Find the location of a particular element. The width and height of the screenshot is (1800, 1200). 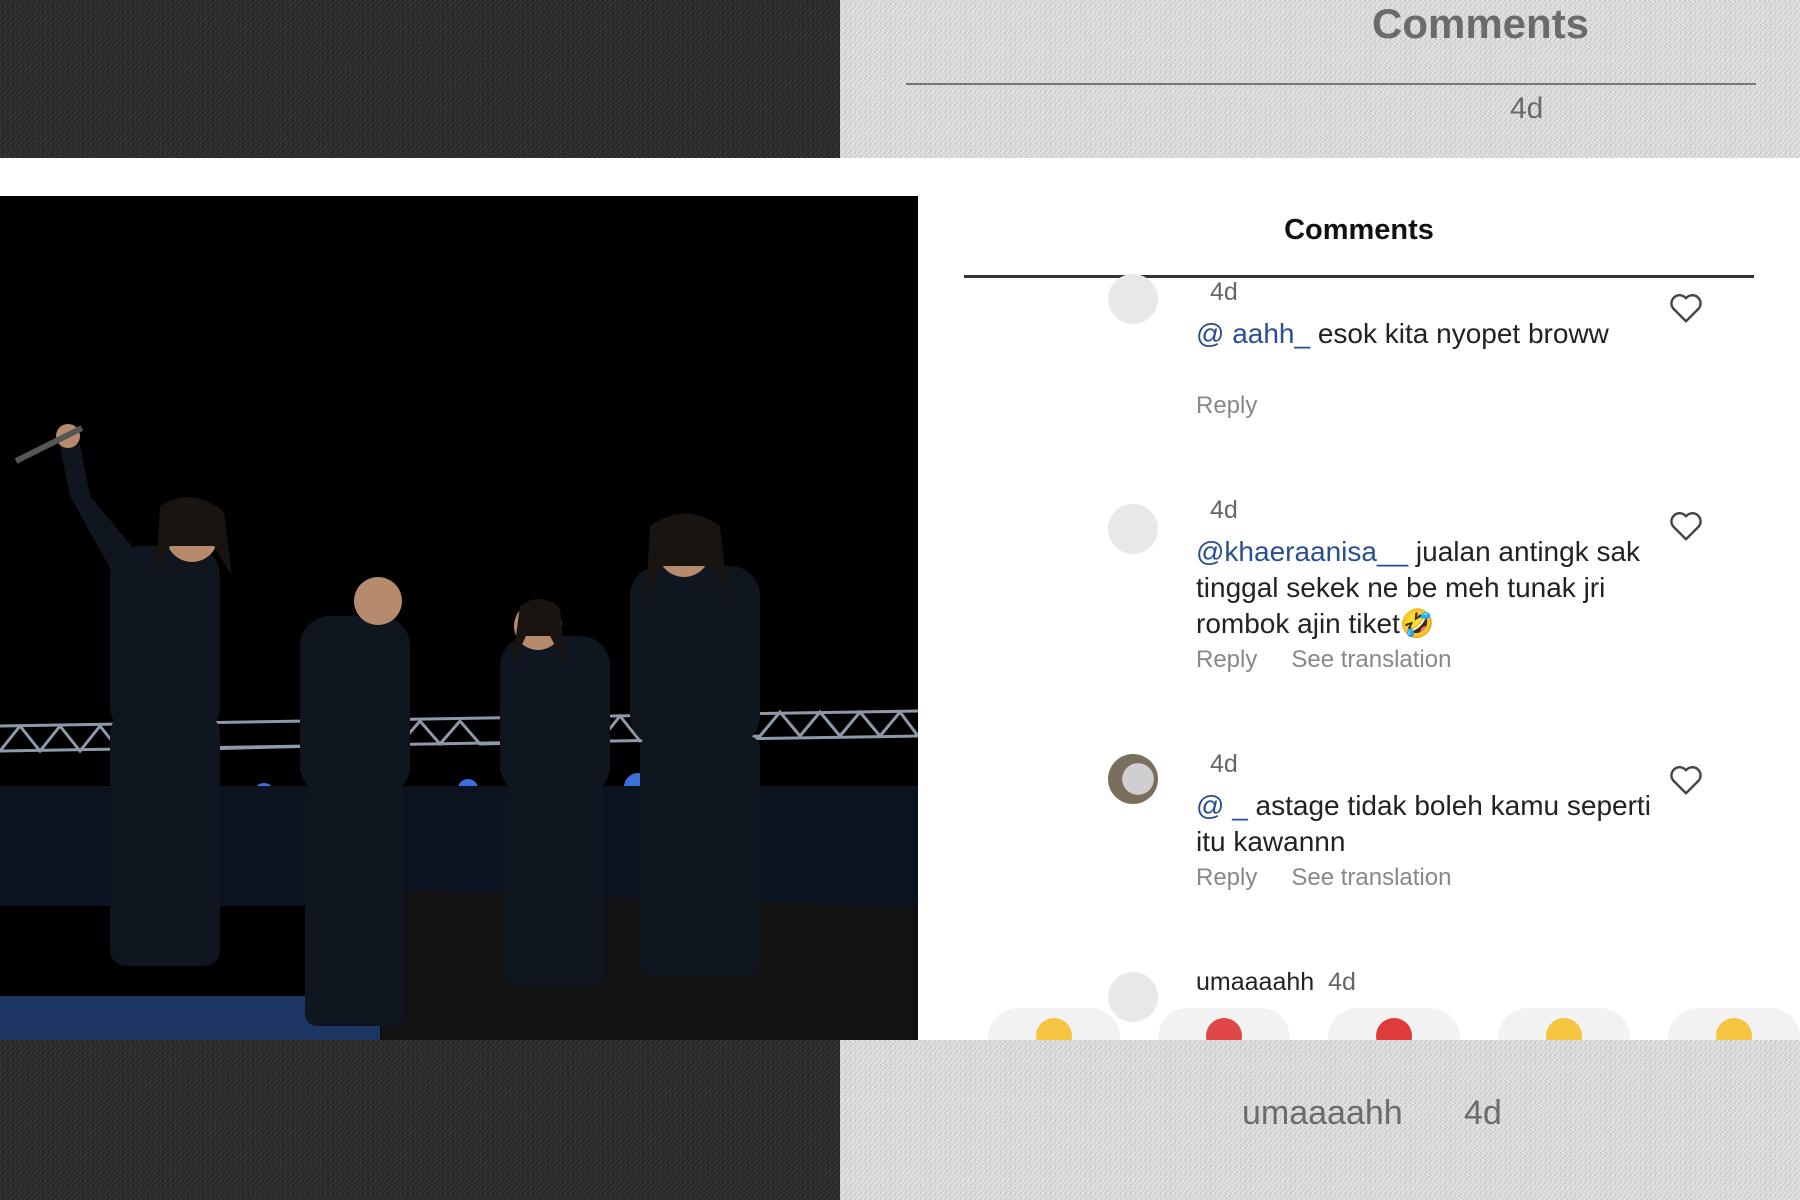

comment-text: esok kita nyopet broww is located at coordinates (1459, 333).